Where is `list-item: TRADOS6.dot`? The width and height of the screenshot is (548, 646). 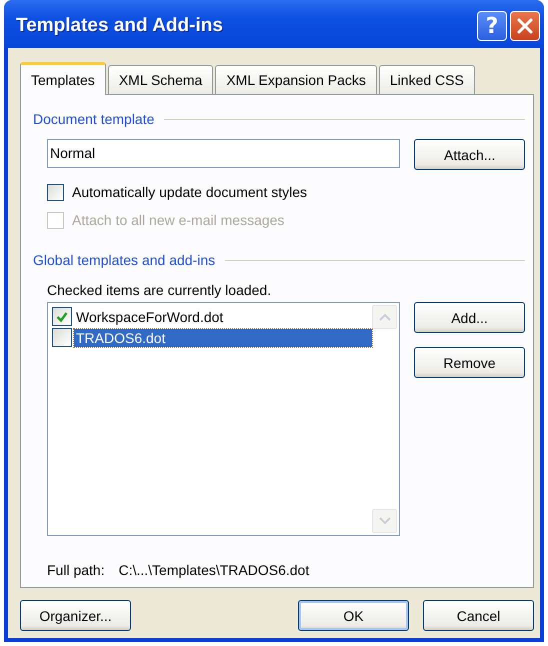 list-item: TRADOS6.dot is located at coordinates (223, 337).